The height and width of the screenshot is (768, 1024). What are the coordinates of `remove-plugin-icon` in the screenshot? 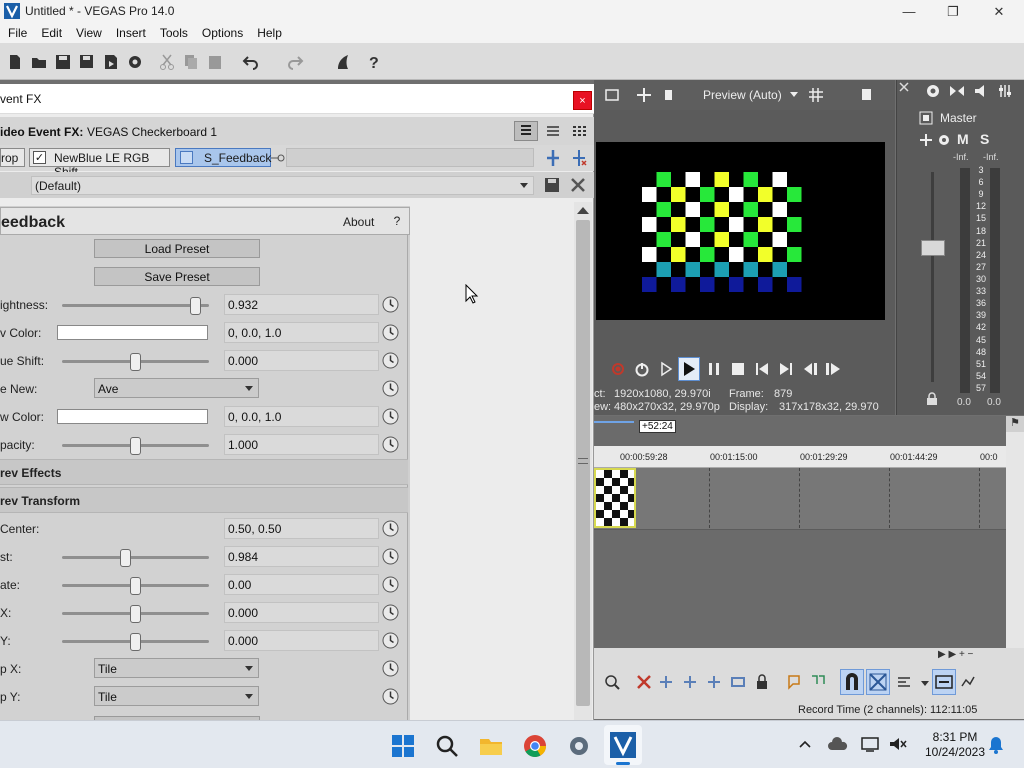 It's located at (579, 158).